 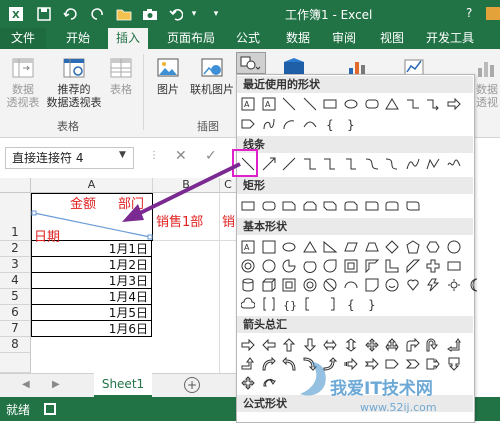 What do you see at coordinates (330, 206) in the screenshot?
I see `snip-diagonal-rectangle-shape-icon` at bounding box center [330, 206].